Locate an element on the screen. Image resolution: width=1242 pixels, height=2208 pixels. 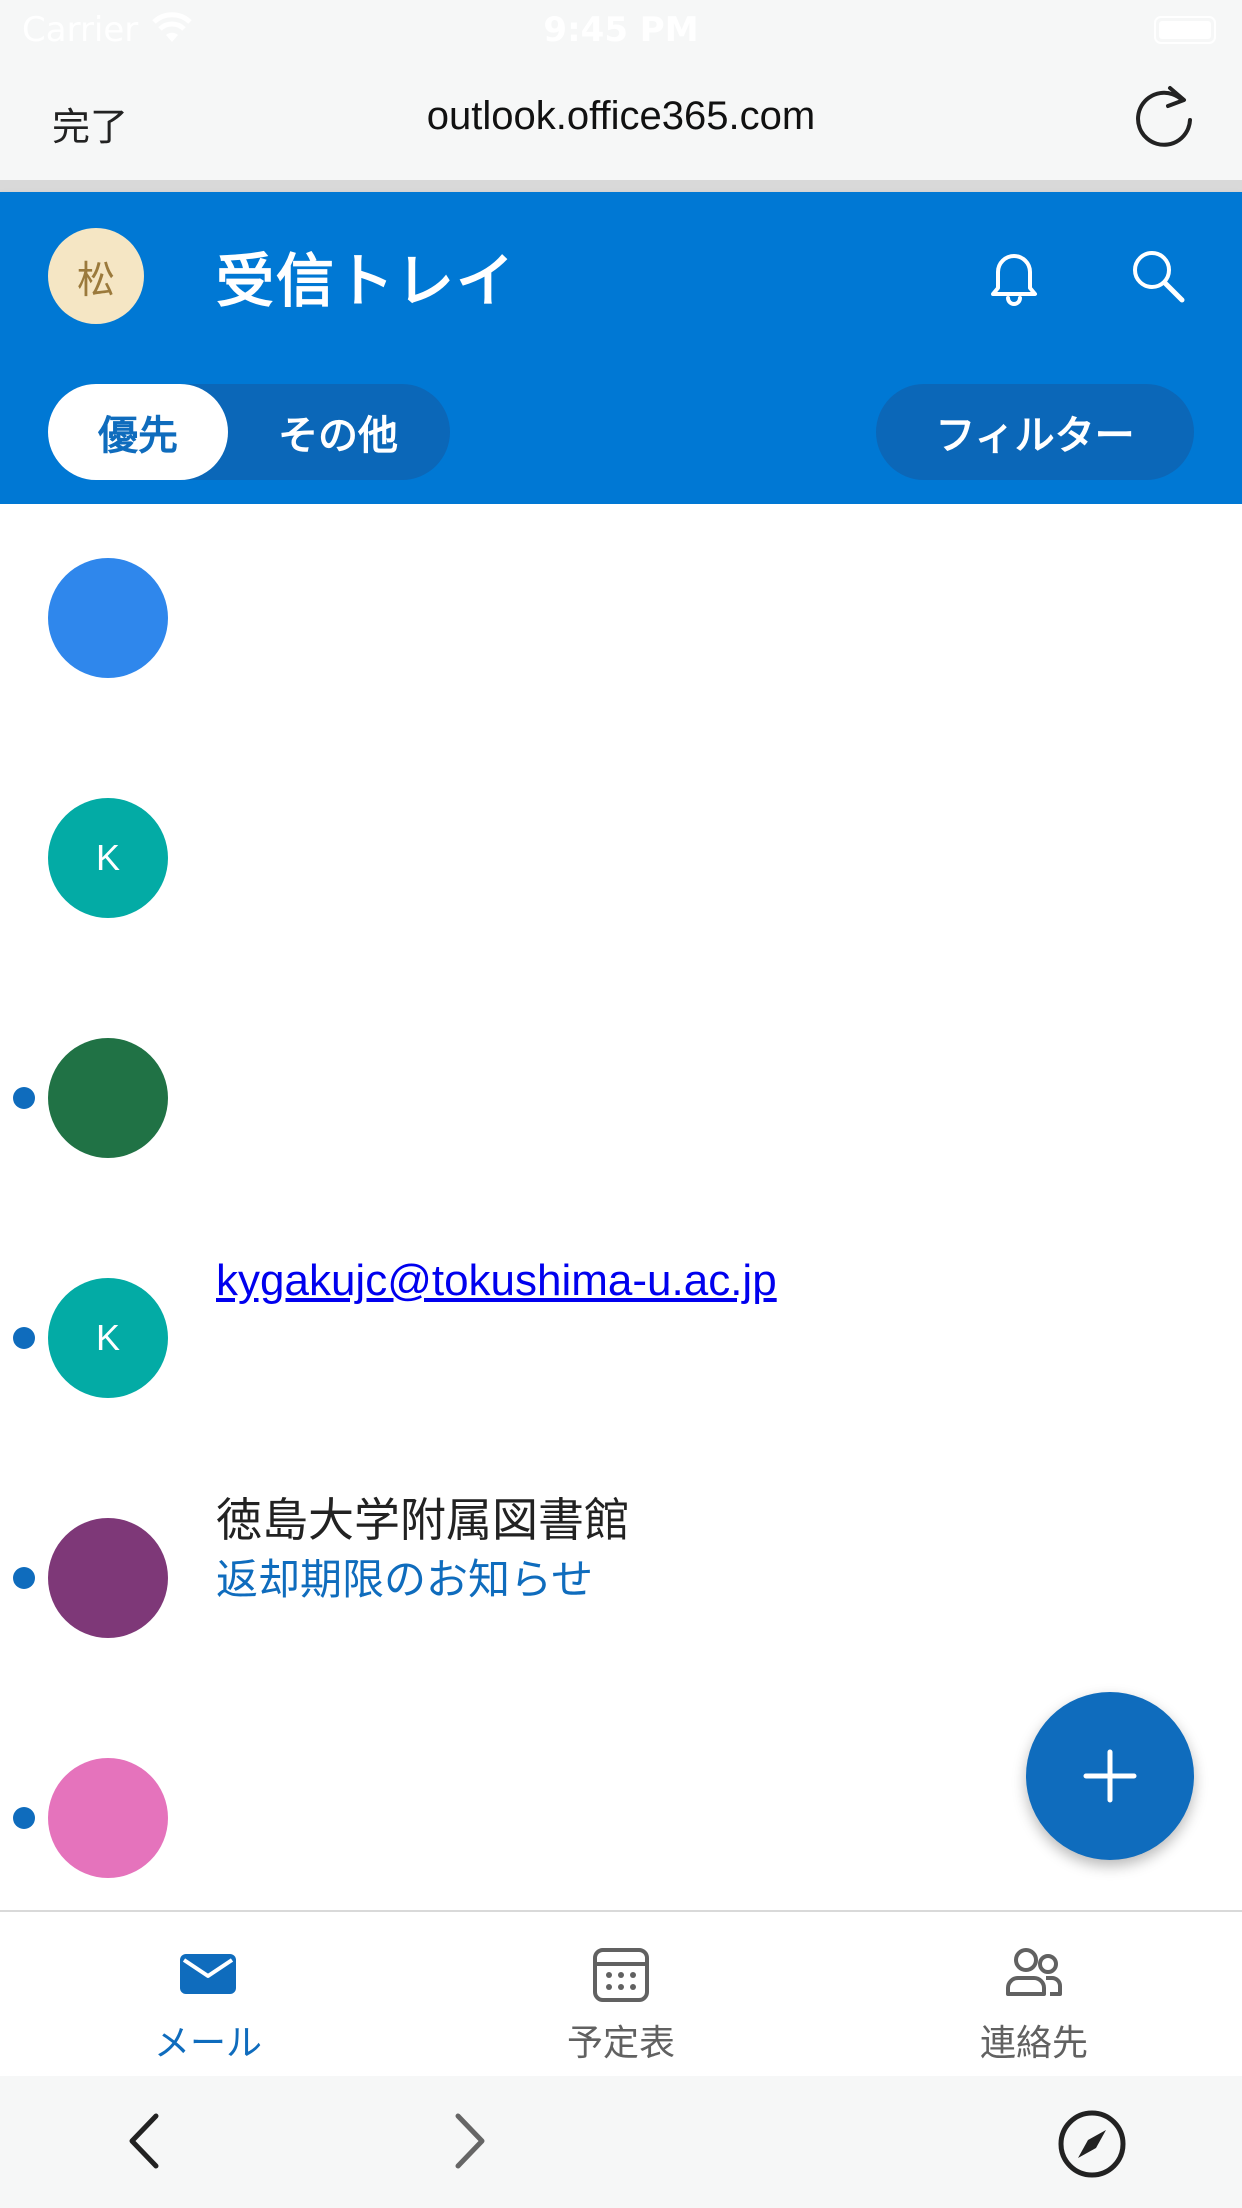
message-subject: 返却期限のお知らせ is located at coordinates (405, 1579).